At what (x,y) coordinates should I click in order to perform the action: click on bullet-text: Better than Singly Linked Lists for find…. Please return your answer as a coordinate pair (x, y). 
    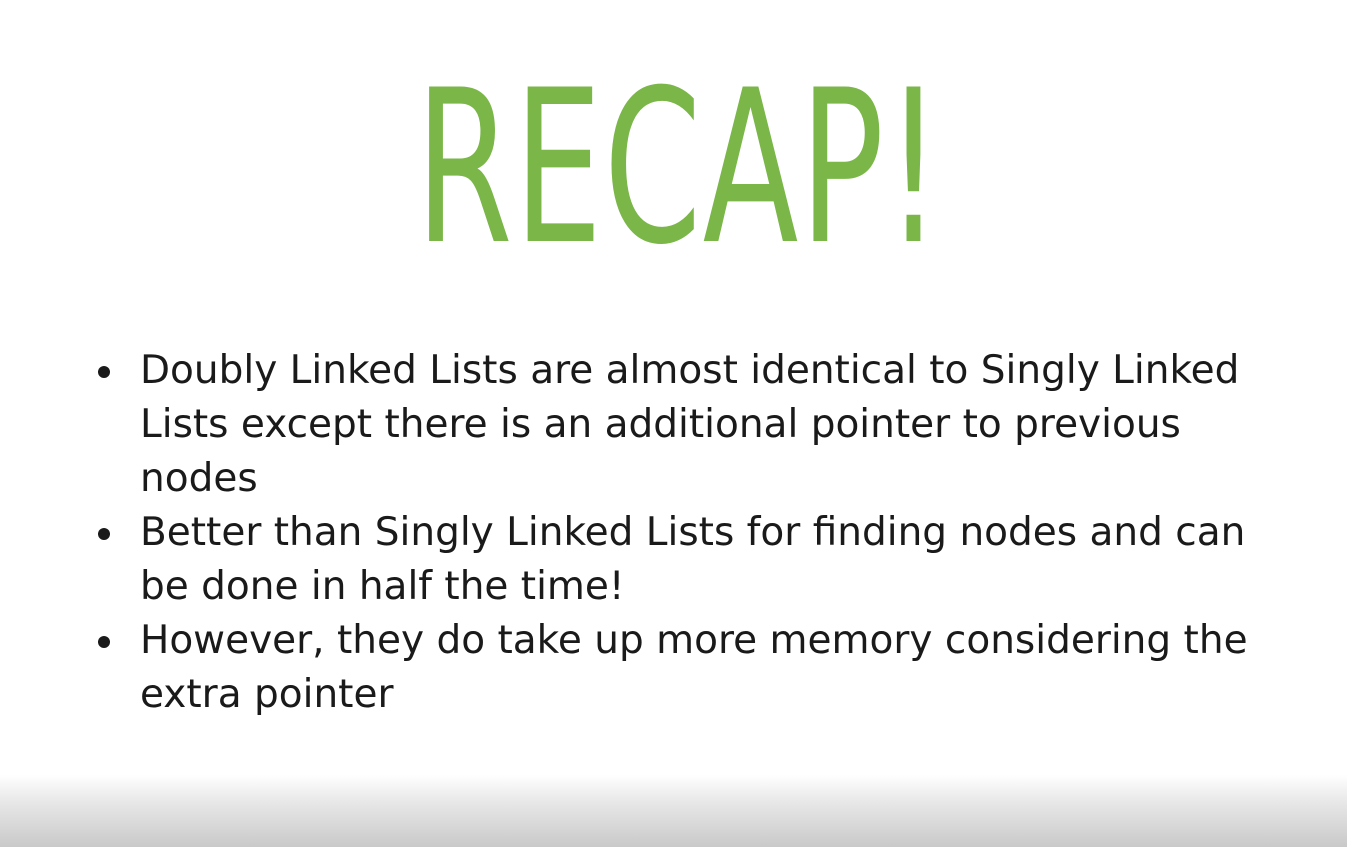
    Looking at the image, I should click on (693, 559).